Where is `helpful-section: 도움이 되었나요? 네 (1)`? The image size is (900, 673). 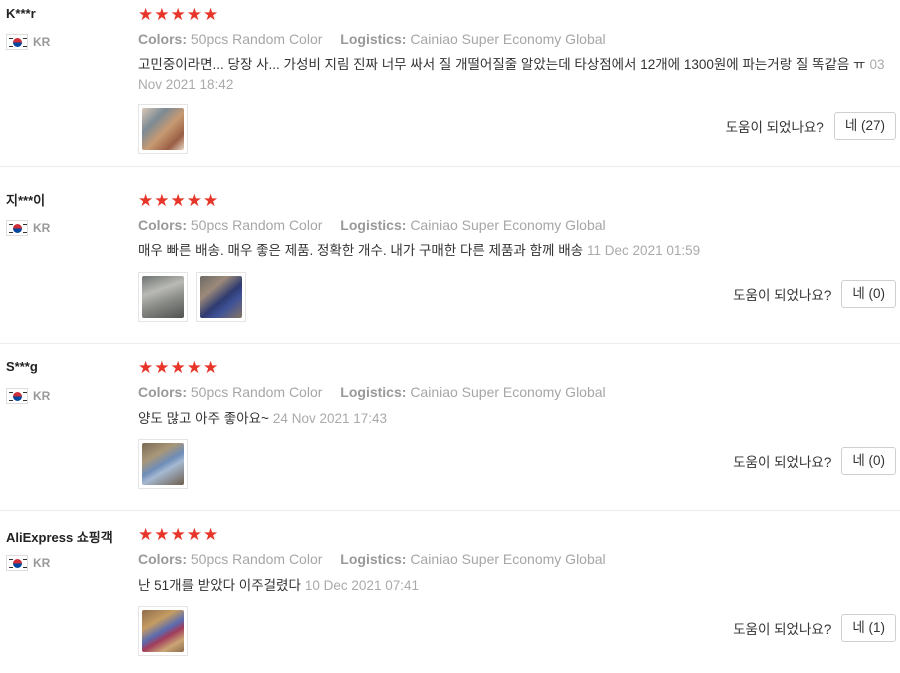
helpful-section: 도움이 되었나요? 네 (1) is located at coordinates (814, 628).